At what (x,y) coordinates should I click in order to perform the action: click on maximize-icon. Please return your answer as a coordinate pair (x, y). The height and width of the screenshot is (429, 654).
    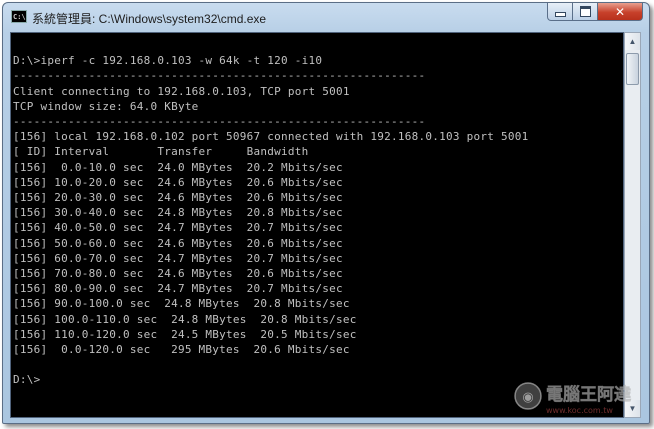
    Looking at the image, I should click on (585, 11).